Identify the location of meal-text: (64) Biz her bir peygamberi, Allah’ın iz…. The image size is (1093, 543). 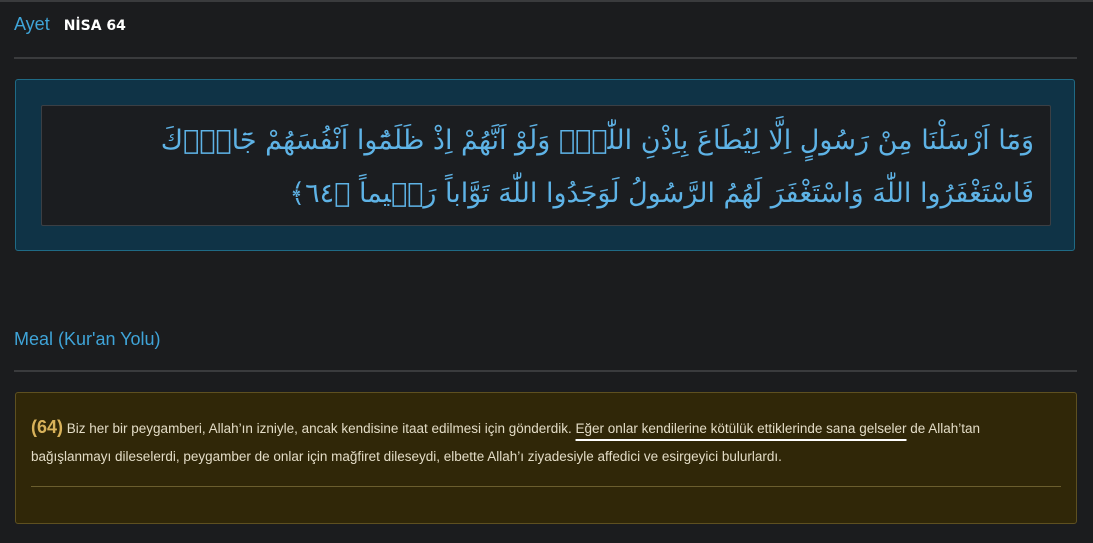
(546, 442).